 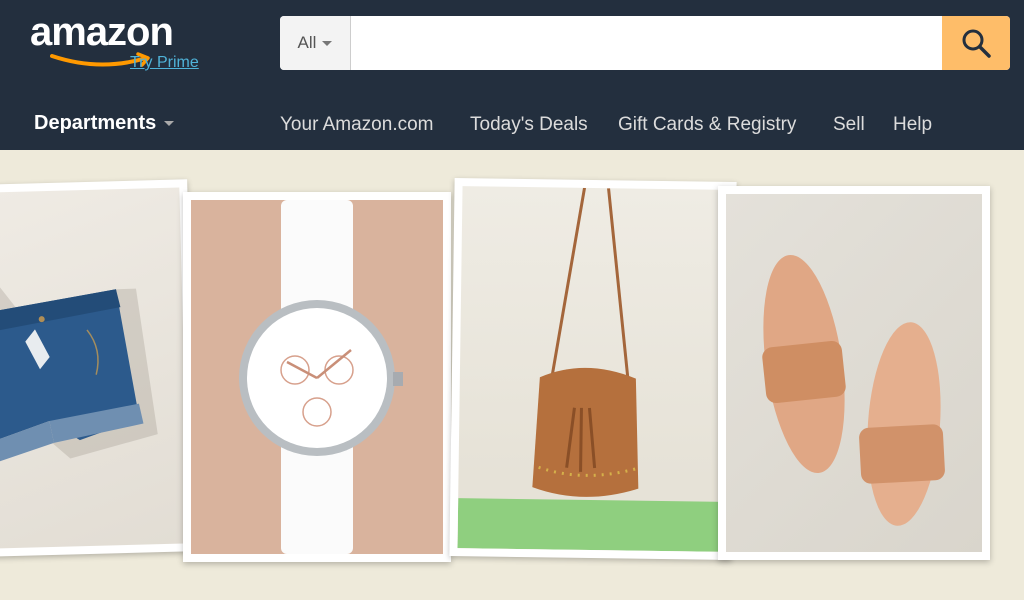 I want to click on search-icon, so click(x=976, y=43).